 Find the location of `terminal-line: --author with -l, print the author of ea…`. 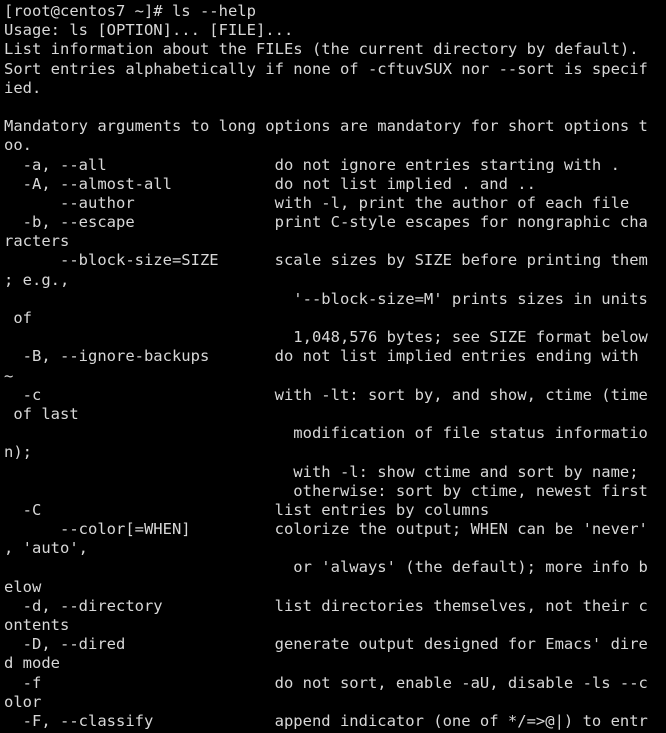

terminal-line: --author with -l, print the author of ea… is located at coordinates (317, 202).